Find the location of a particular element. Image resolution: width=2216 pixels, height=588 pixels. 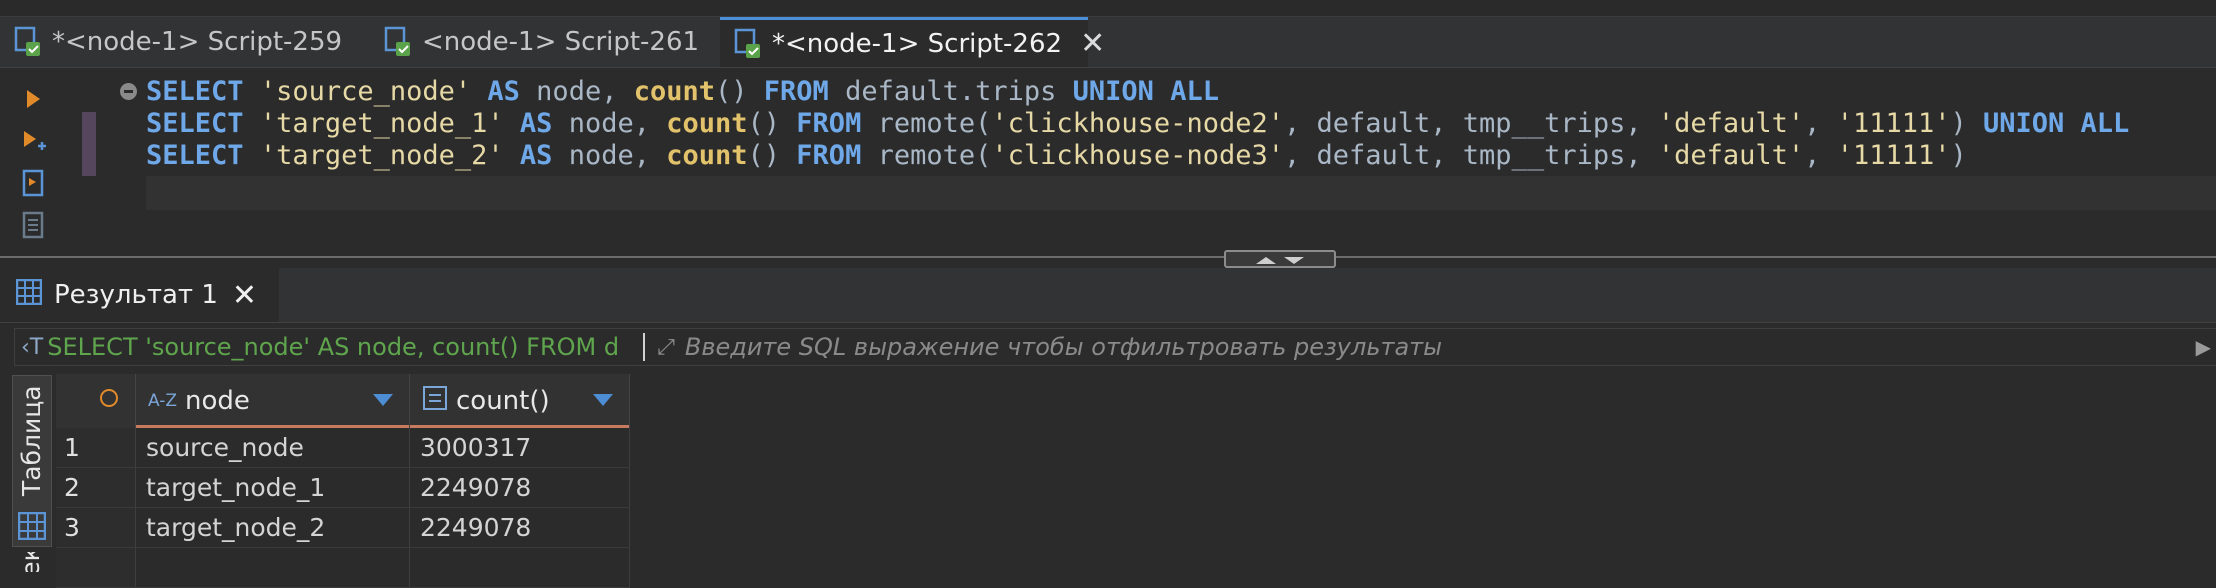

tab-label: <node-1> Script-261 is located at coordinates (561, 42).